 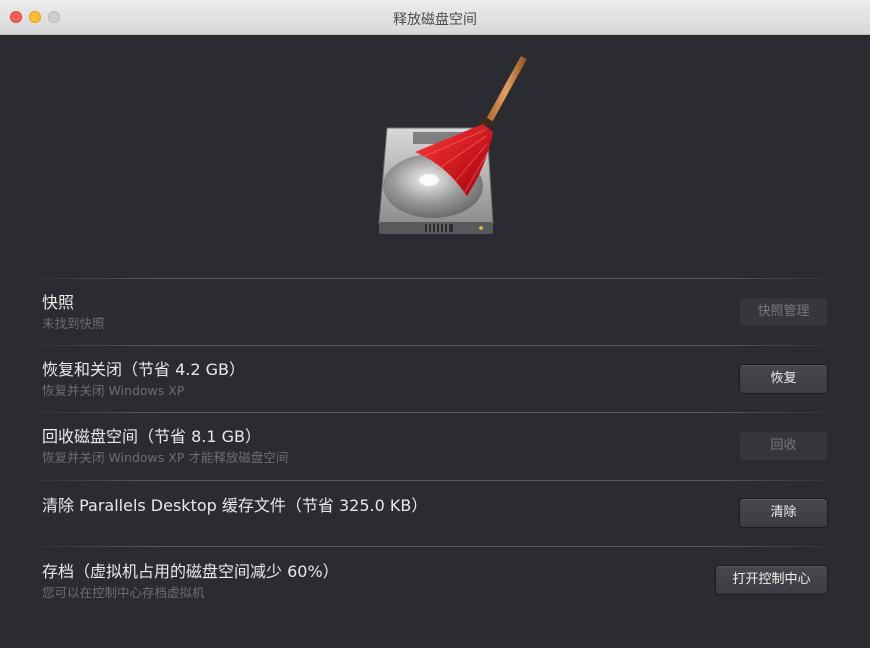 What do you see at coordinates (771, 580) in the screenshot?
I see `open-control-center-button: 打开控制中心` at bounding box center [771, 580].